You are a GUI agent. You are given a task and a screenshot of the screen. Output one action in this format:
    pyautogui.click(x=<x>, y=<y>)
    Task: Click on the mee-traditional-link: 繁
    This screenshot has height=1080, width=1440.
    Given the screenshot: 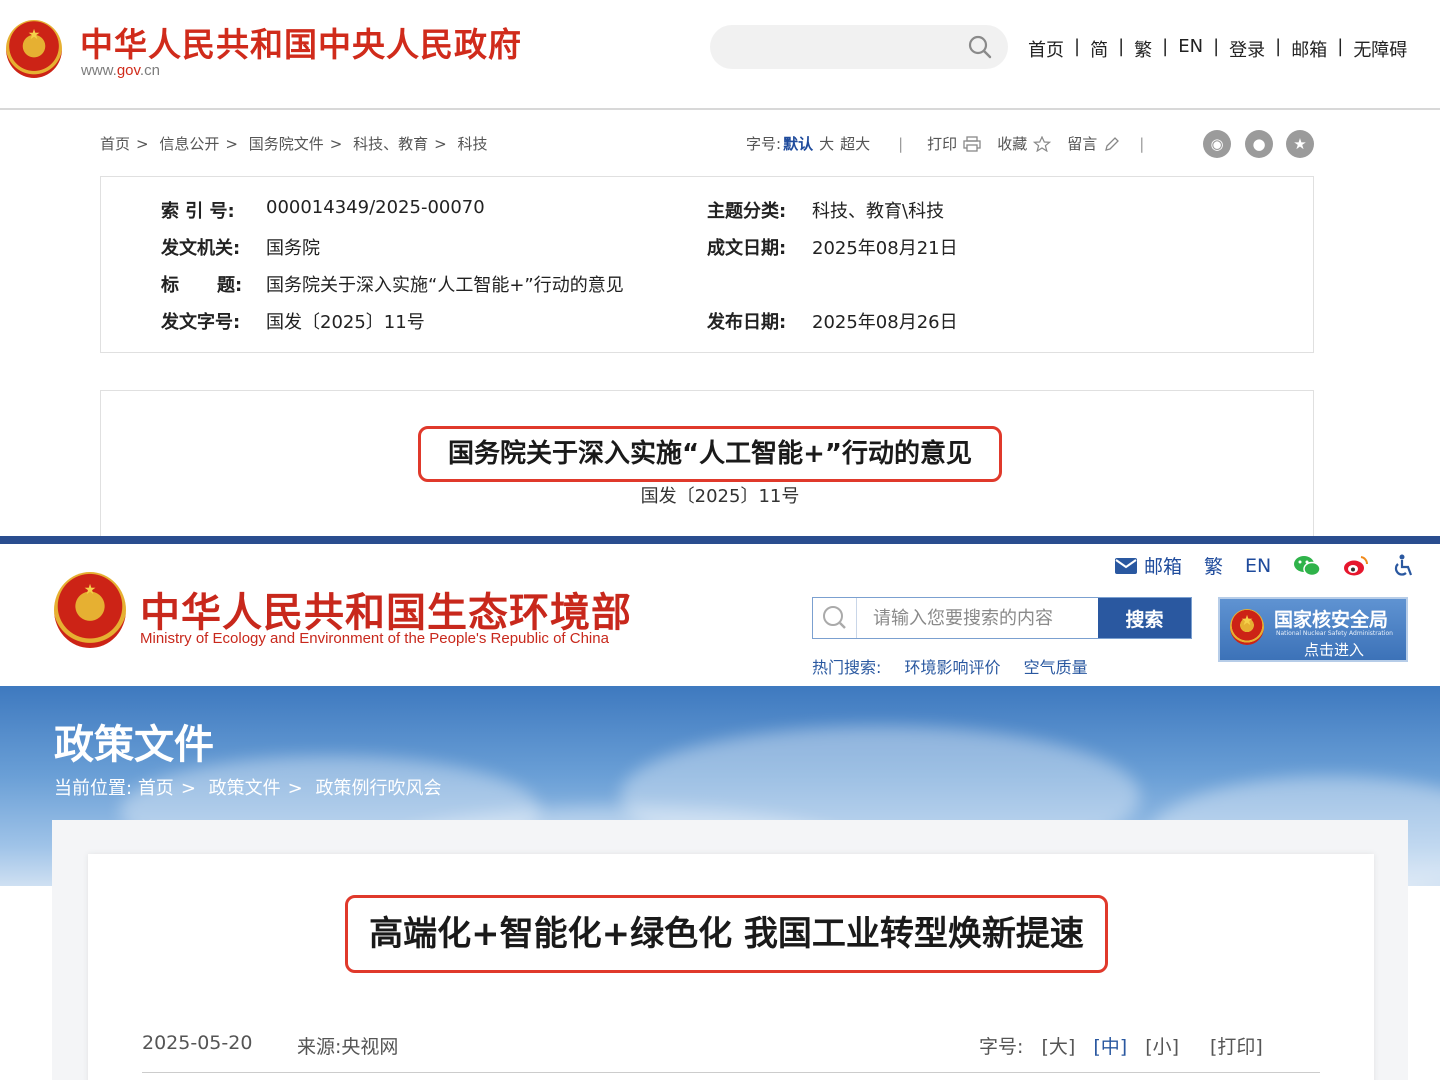 What is the action you would take?
    pyautogui.click(x=1213, y=565)
    